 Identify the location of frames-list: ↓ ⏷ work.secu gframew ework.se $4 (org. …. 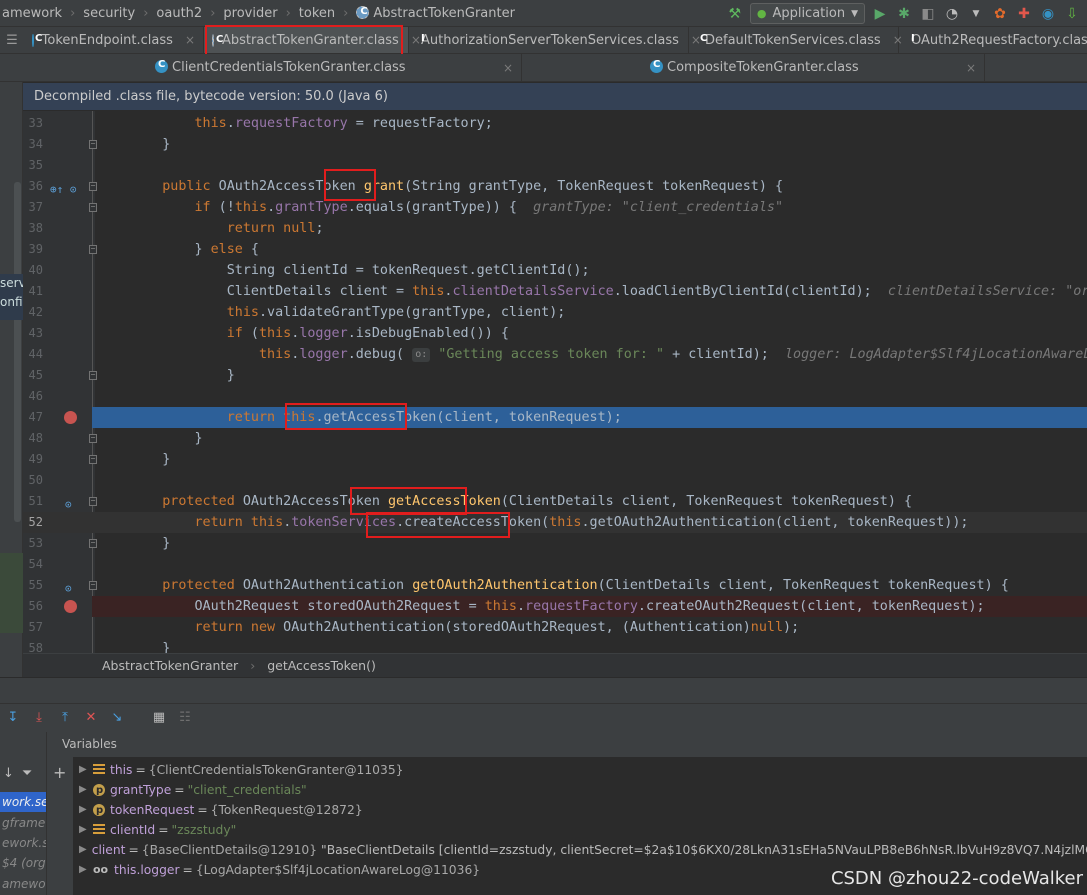
(23, 813).